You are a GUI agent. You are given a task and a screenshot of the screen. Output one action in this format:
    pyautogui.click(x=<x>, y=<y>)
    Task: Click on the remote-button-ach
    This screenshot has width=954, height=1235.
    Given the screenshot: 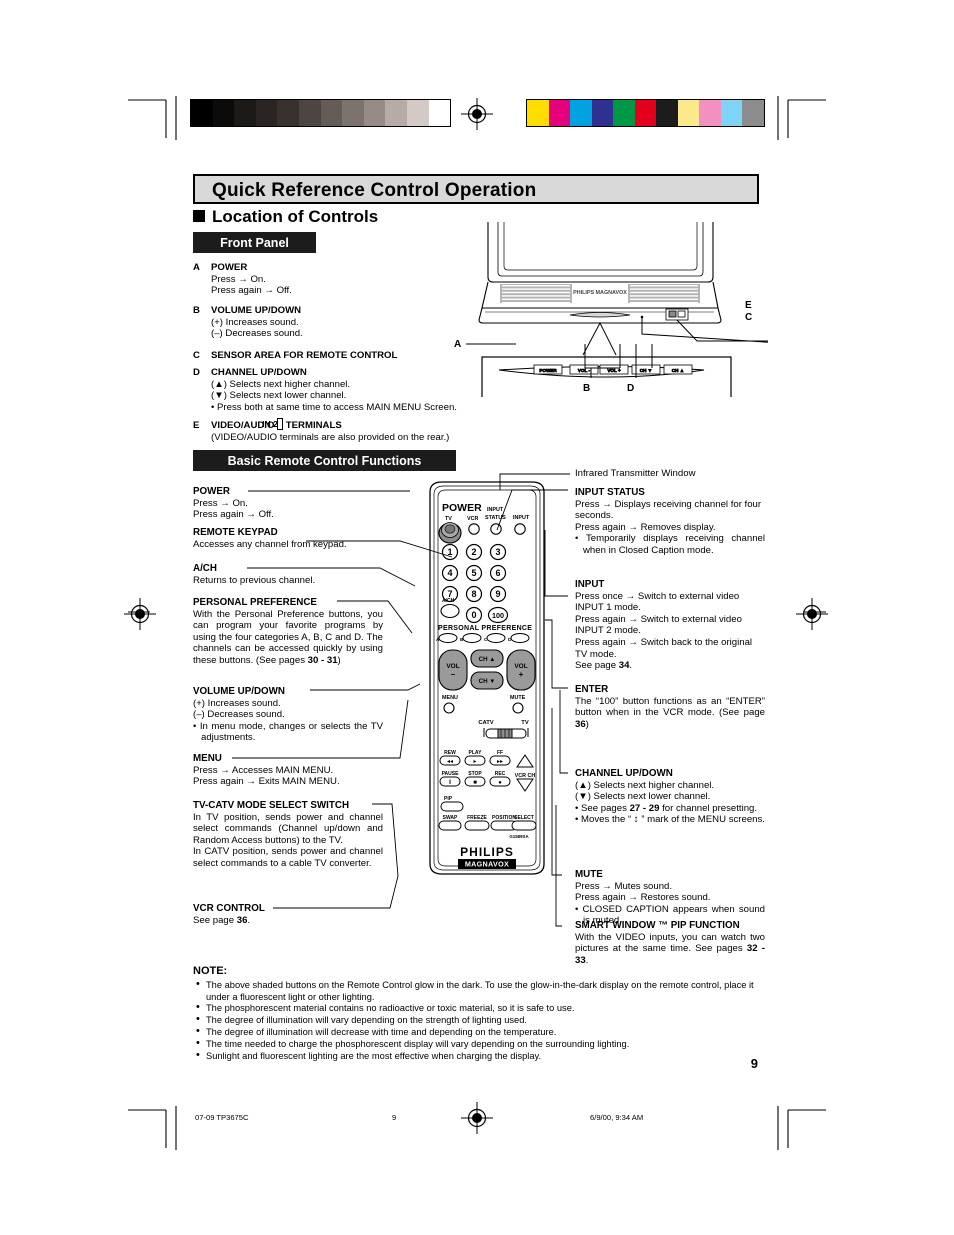 What is the action you would take?
    pyautogui.click(x=450, y=611)
    